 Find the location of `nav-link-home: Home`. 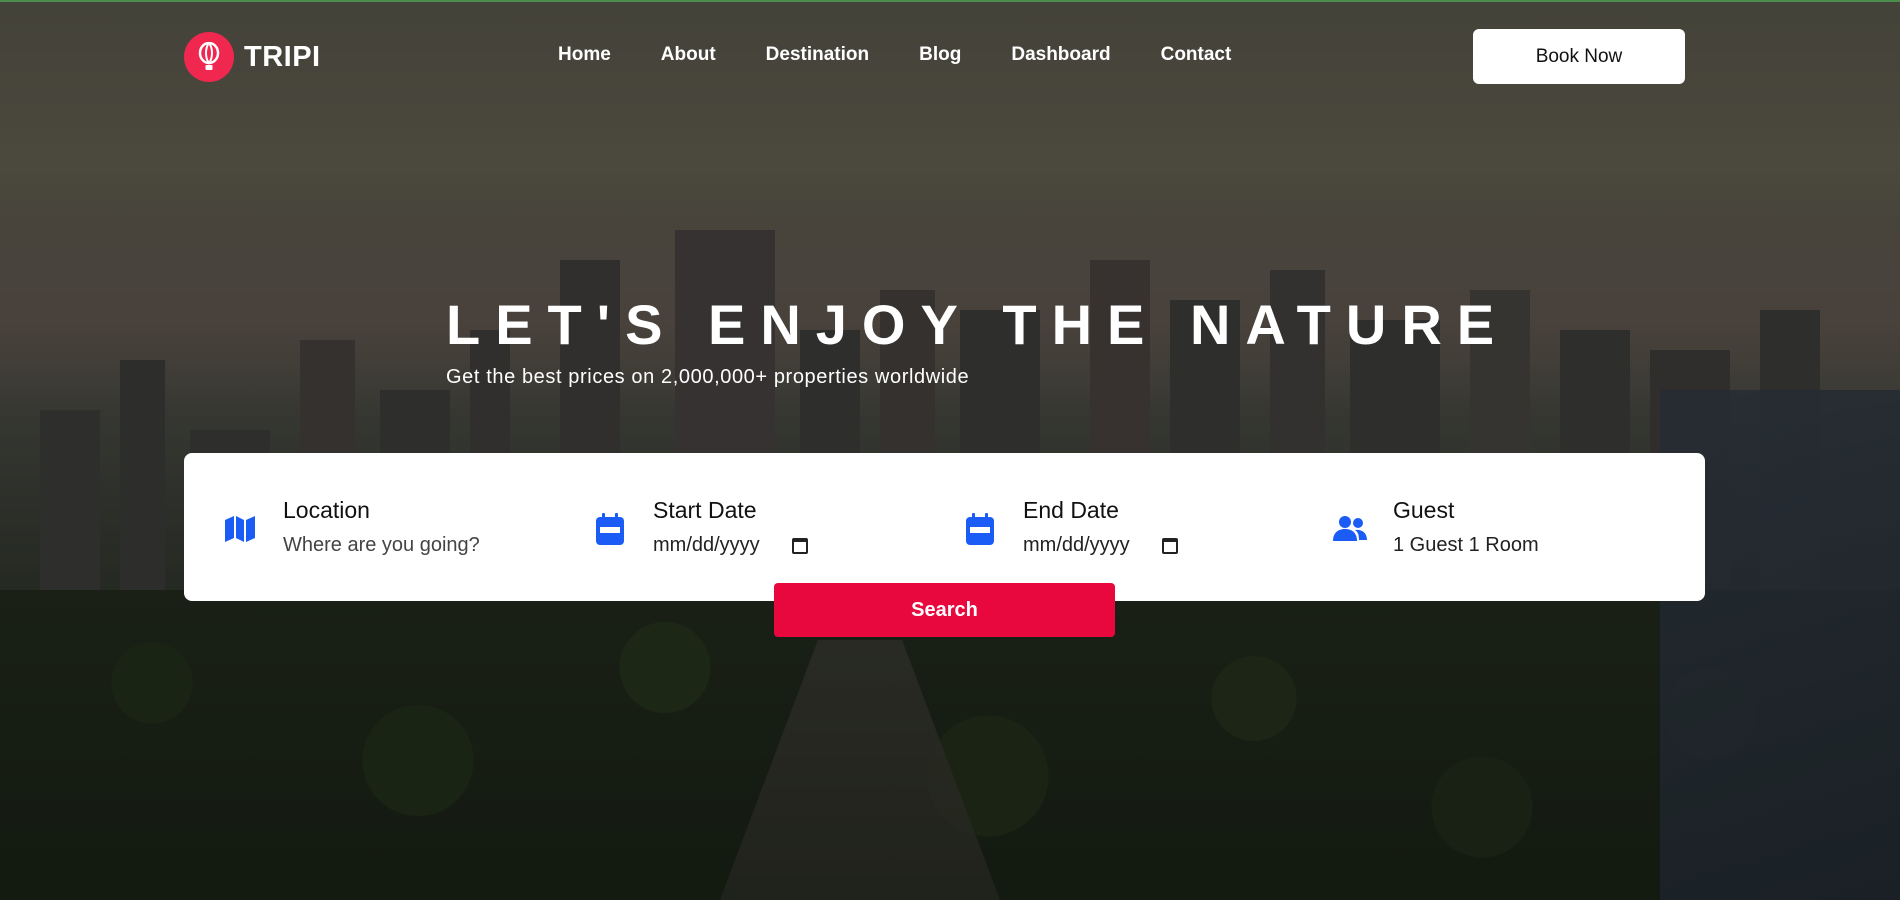

nav-link-home: Home is located at coordinates (584, 55).